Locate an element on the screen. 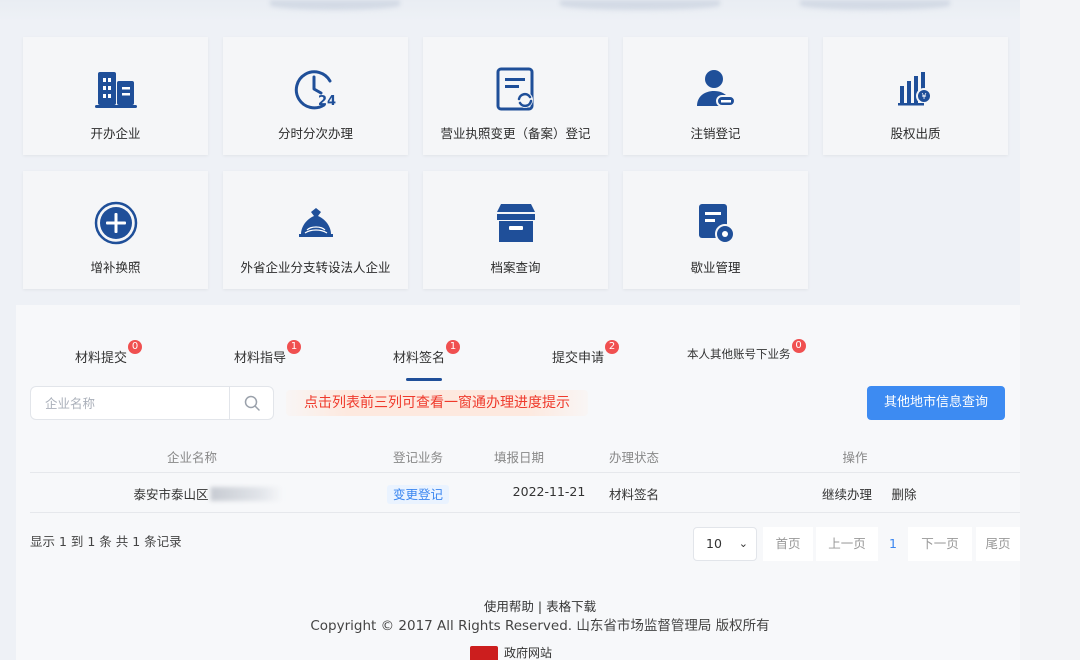 Image resolution: width=1080 pixels, height=660 pixels. company-name-search-input is located at coordinates (130, 403).